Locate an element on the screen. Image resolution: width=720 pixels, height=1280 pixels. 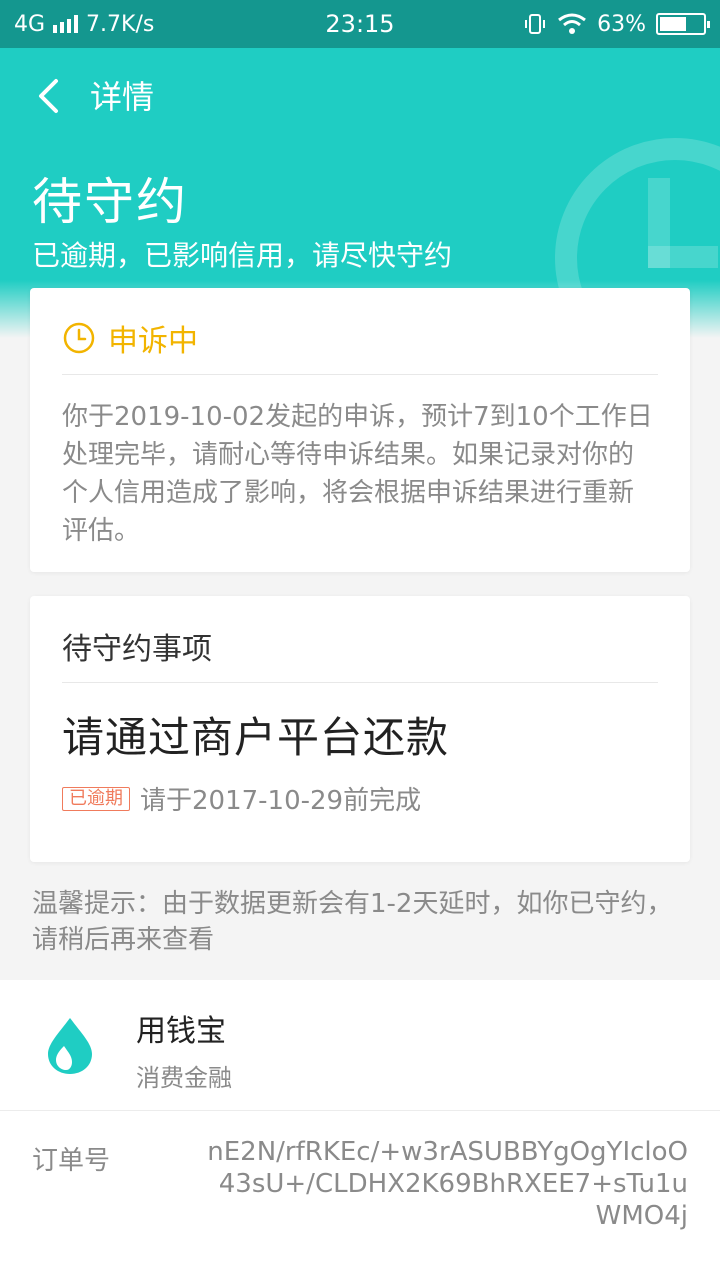
task-main-text: 请通过商户平台还款 is located at coordinates (256, 737).